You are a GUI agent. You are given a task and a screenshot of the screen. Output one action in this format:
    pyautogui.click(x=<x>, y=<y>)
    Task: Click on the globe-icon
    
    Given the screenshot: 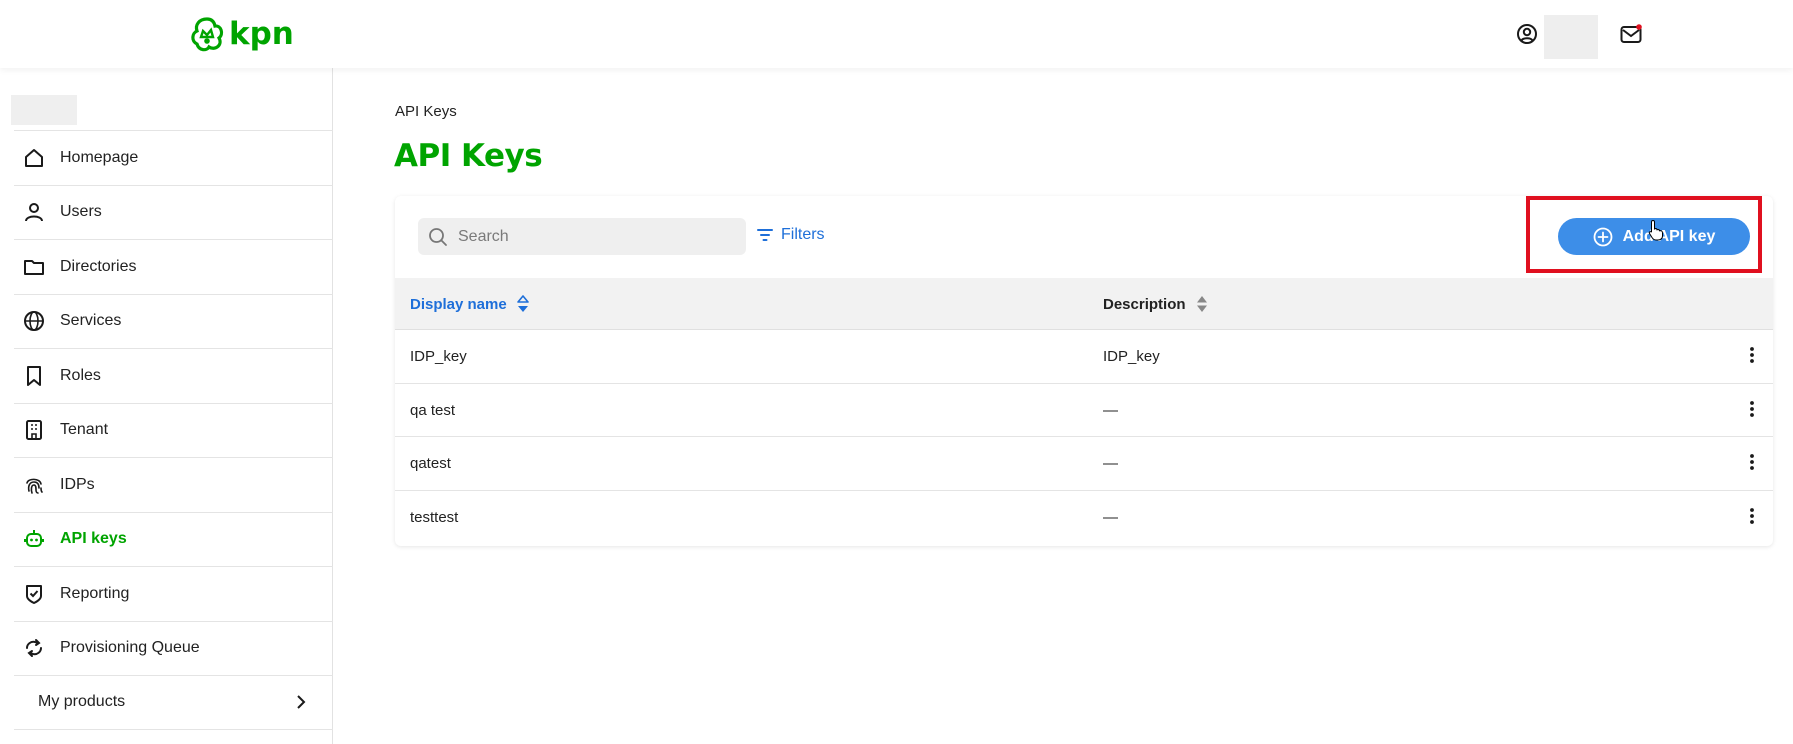 What is the action you would take?
    pyautogui.click(x=34, y=321)
    